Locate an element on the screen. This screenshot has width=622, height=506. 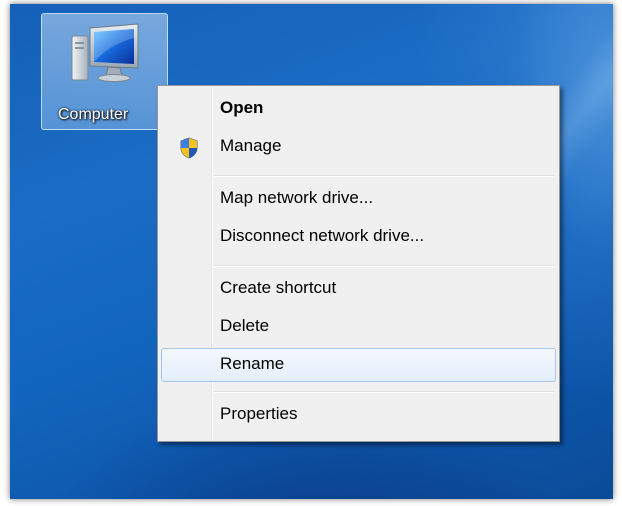
menu-item-label: Open is located at coordinates (242, 107).